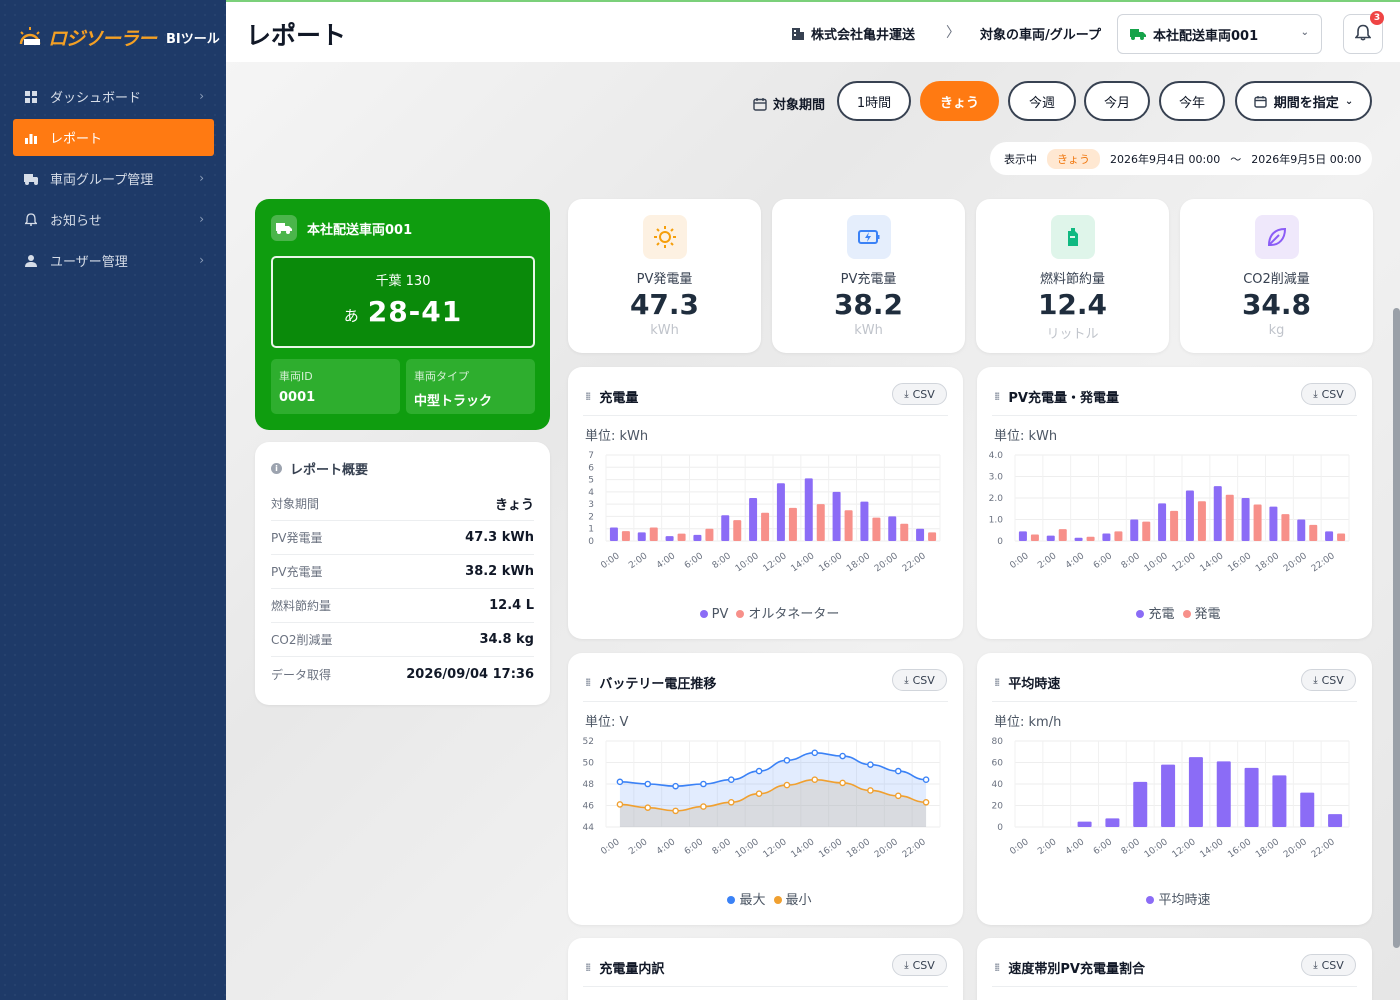  Describe the element at coordinates (793, 614) in the screenshot. I see `legend-label: オルタネーター` at that location.